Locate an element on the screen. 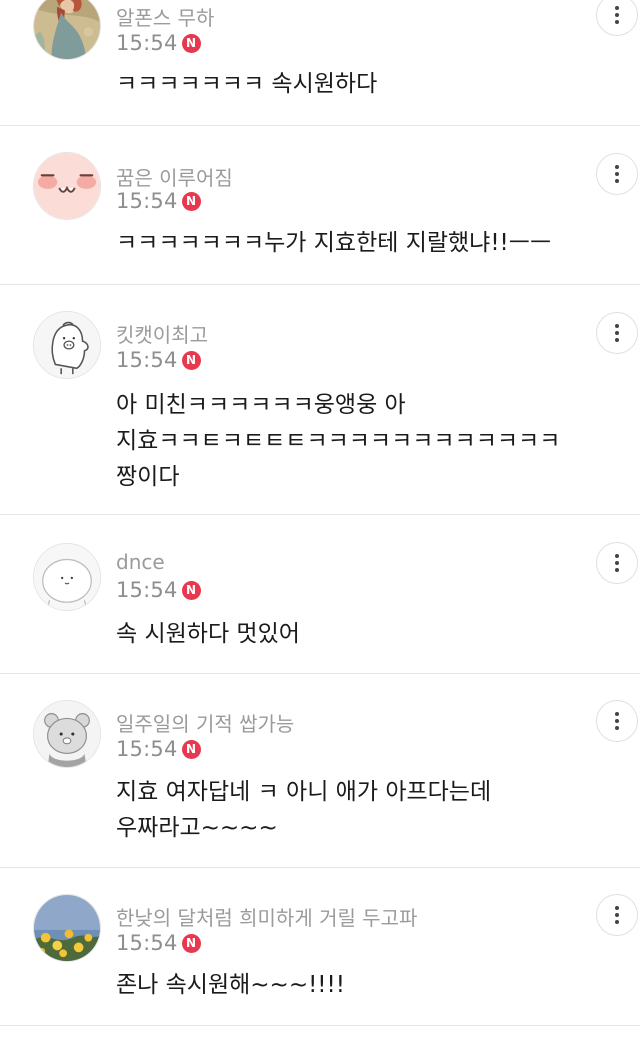 The height and width of the screenshot is (1040, 640). comment-text: 존나 속시원해~~~!!!! is located at coordinates (366, 985).